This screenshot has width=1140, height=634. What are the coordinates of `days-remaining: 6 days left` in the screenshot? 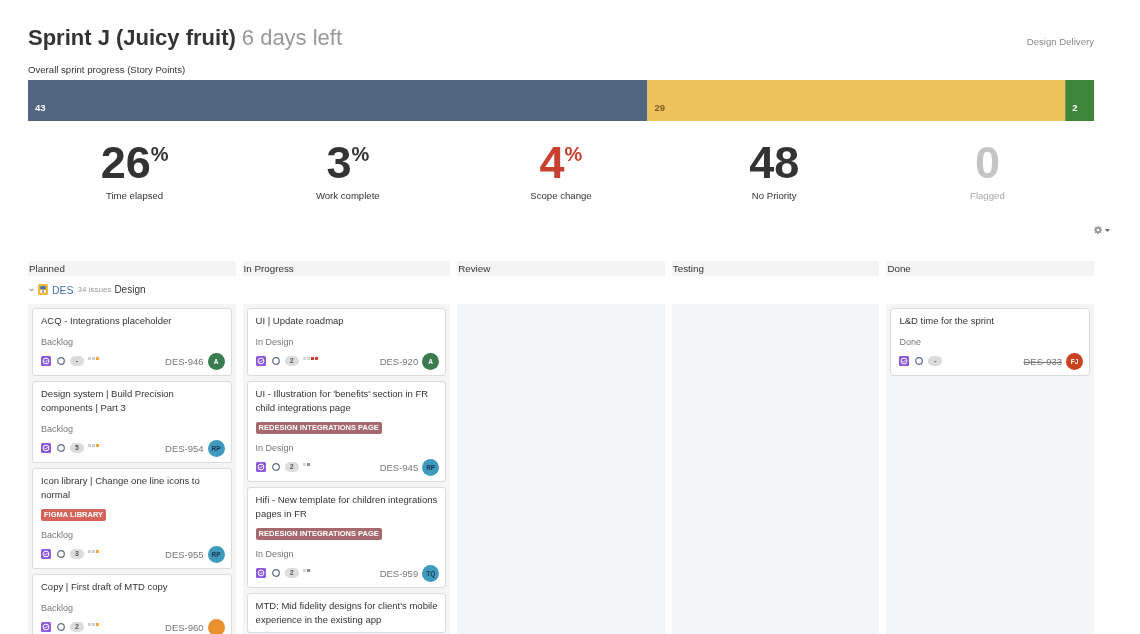 It's located at (292, 38).